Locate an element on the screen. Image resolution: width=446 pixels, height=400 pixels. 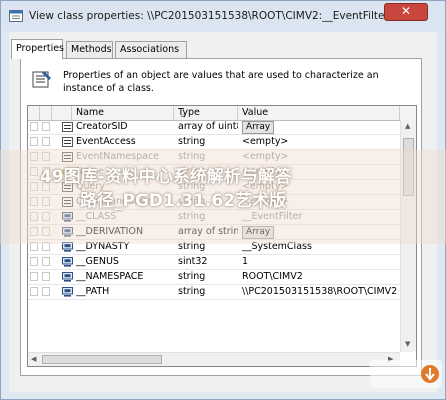
row-name: __GENUS is located at coordinates (97, 261).